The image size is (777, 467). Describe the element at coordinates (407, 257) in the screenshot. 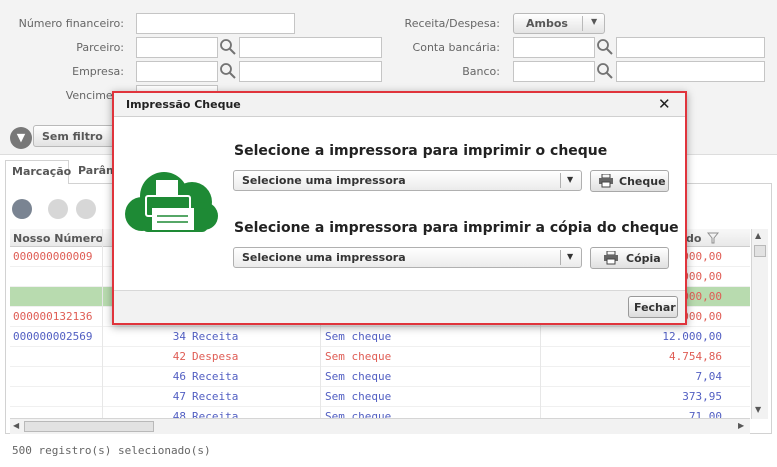

I see `printer-select-copia: Selecione uma impressora ▼` at that location.